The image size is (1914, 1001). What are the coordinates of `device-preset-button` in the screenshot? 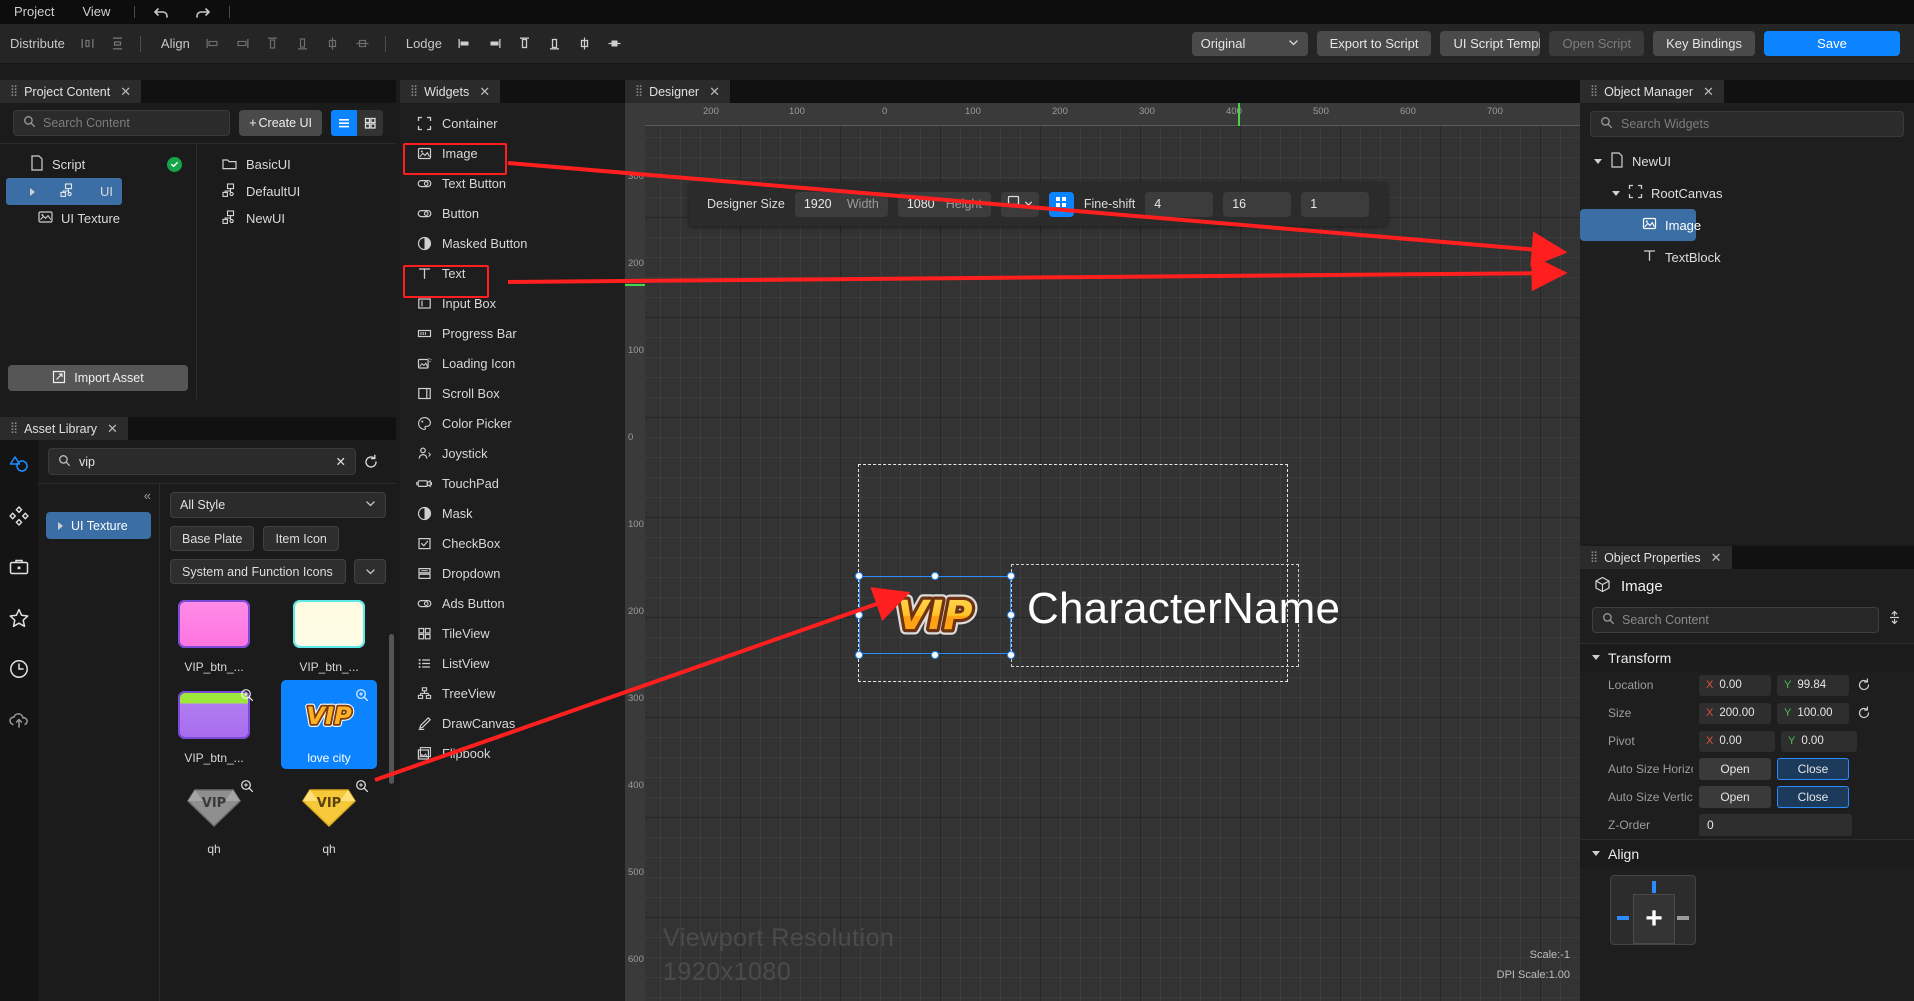 It's located at (1019, 204).